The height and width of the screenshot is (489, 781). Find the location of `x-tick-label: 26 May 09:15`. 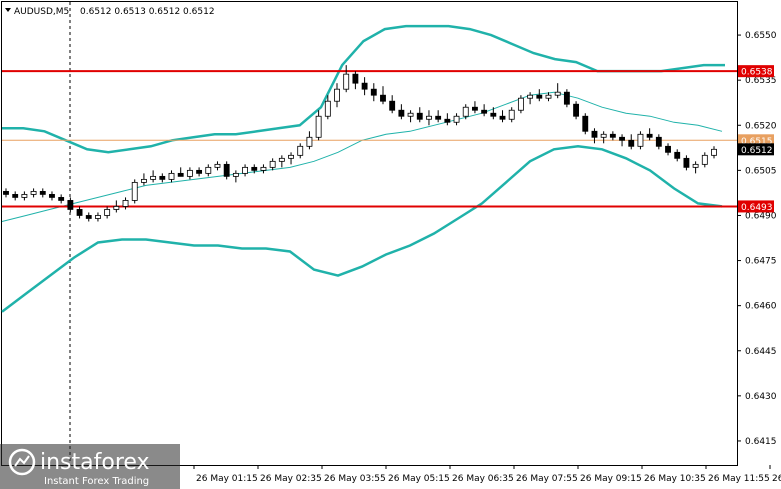

x-tick-label: 26 May 09:15 is located at coordinates (611, 479).